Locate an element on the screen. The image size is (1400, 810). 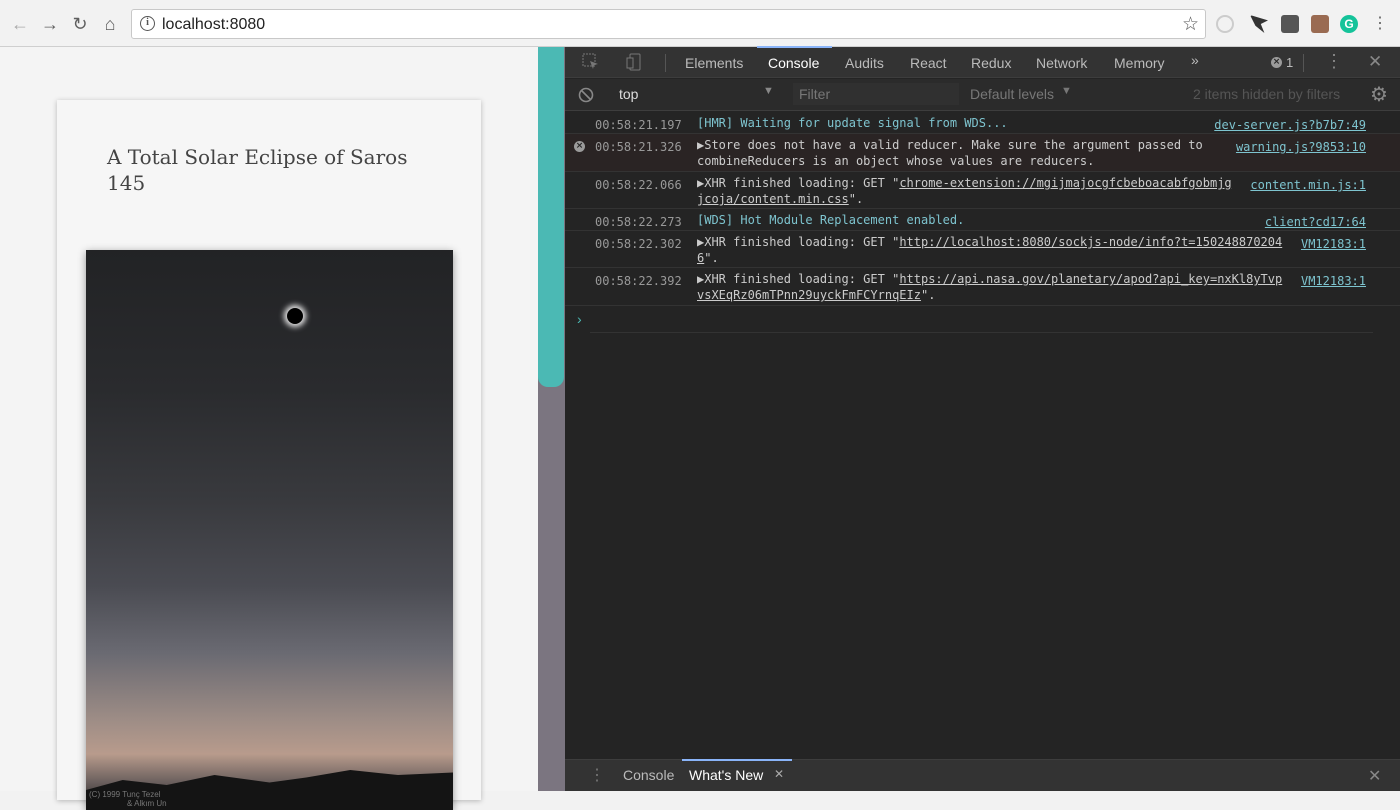
browser-toolbar: ← → ↻ ⌂ i localhost:8080 ☆ G ⋮ is located at coordinates (700, 23).